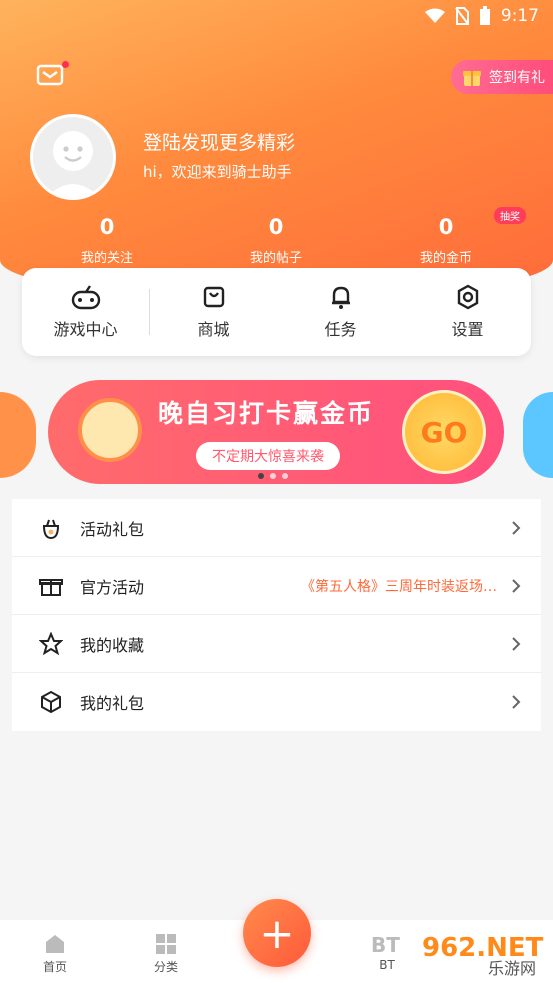 Image resolution: width=553 pixels, height=983 pixels. I want to click on quick-menu-card: 游戏中心 商城 任务 设置, so click(276, 312).